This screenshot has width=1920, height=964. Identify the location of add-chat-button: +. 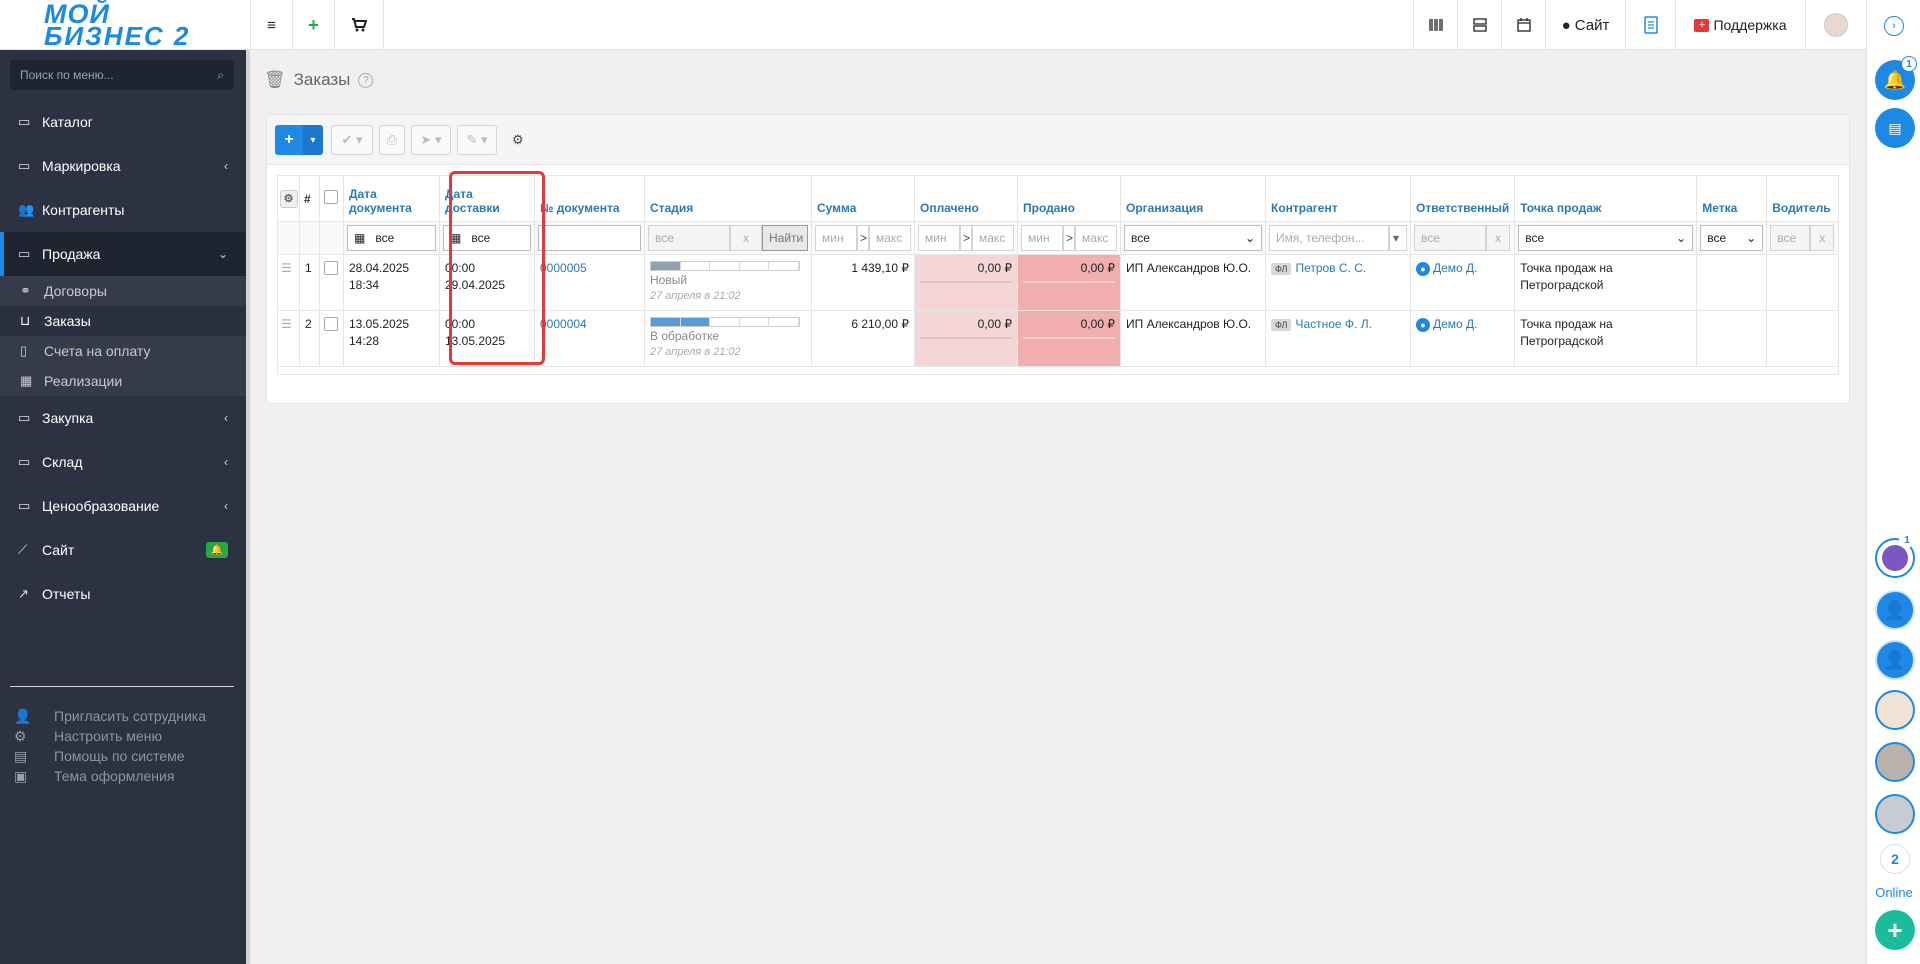
(1895, 930).